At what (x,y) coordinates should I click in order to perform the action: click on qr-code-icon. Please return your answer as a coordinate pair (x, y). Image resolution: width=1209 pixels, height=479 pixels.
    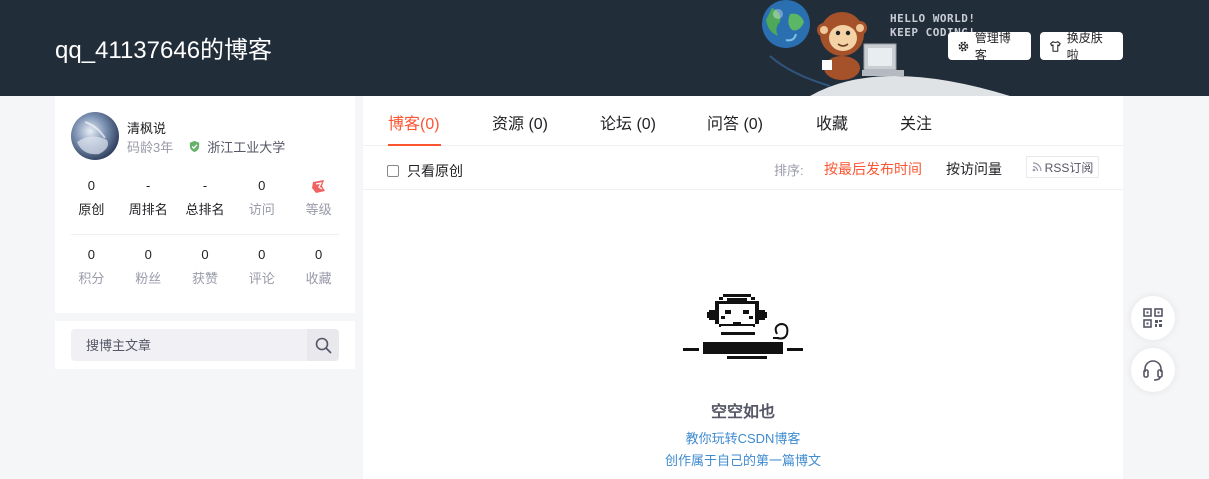
    Looking at the image, I should click on (1153, 318).